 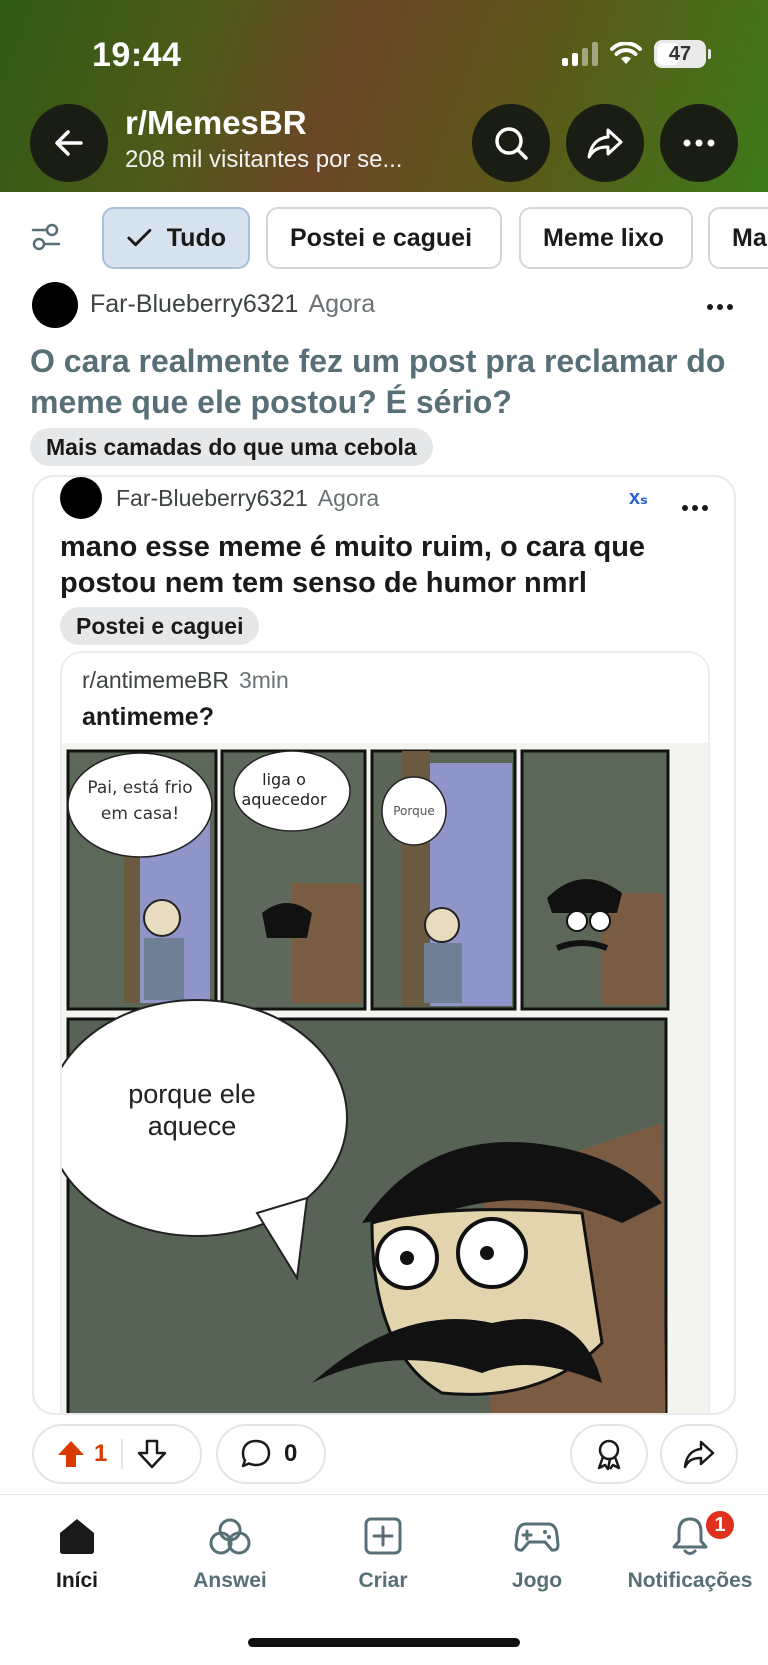 What do you see at coordinates (348, 498) in the screenshot?
I see `crosspost-time: Agora` at bounding box center [348, 498].